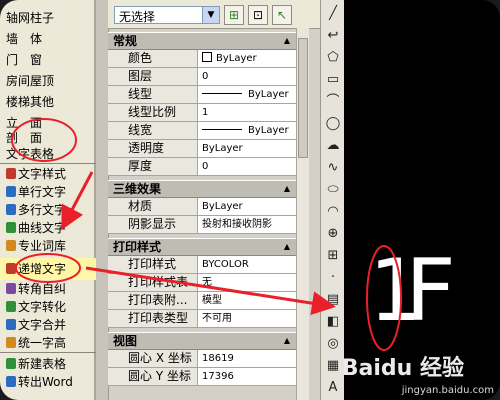 The width and height of the screenshot is (500, 400). I want to click on lineweight-preview, so click(222, 129).